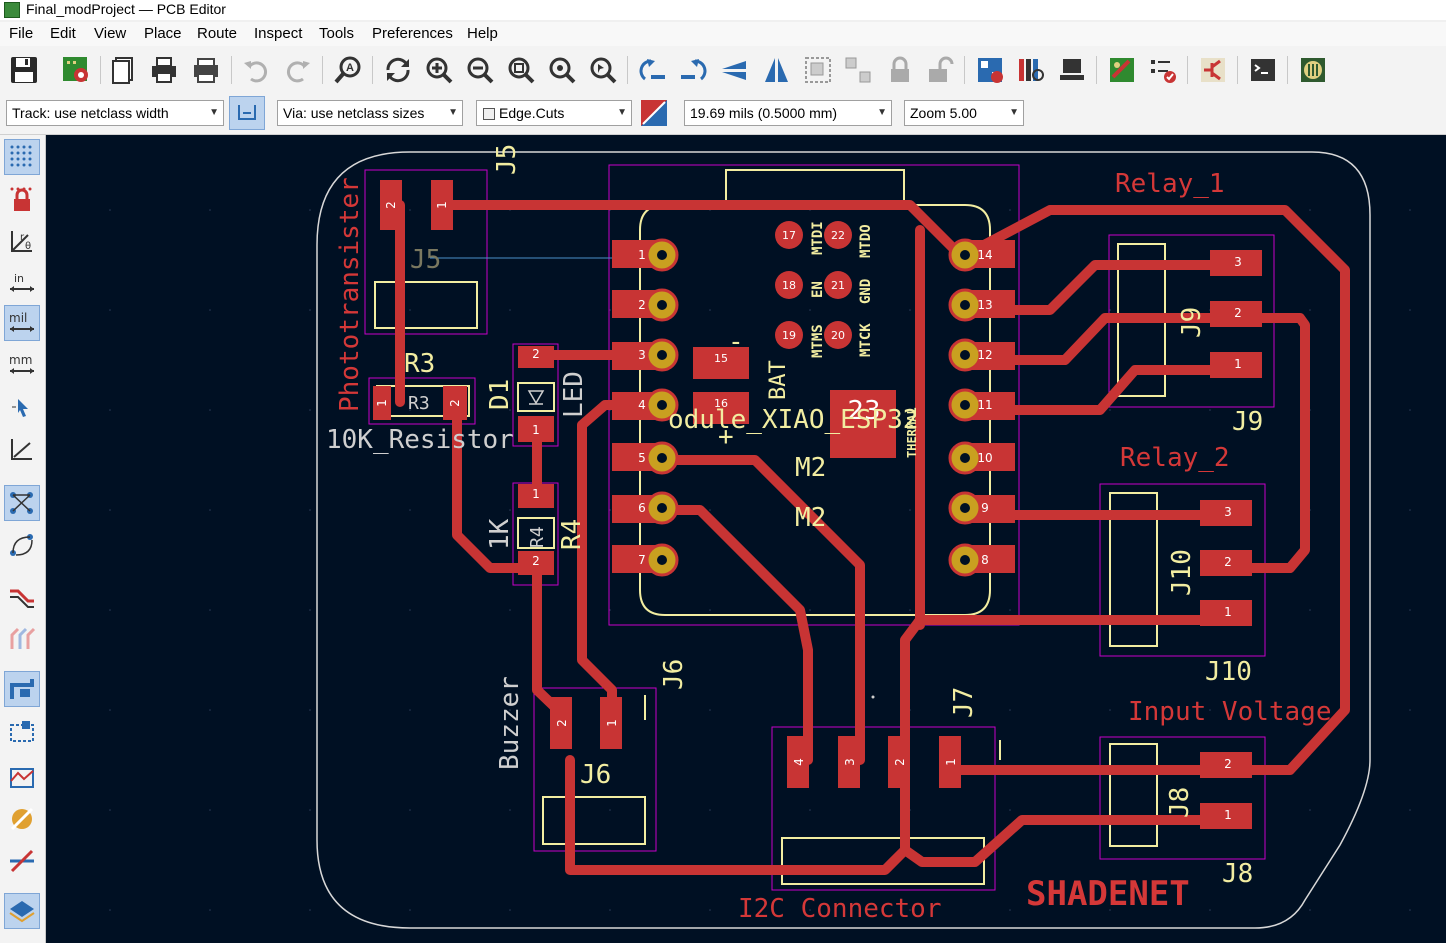 Image resolution: width=1446 pixels, height=943 pixels. What do you see at coordinates (990, 70) in the screenshot?
I see `netlist-icon` at bounding box center [990, 70].